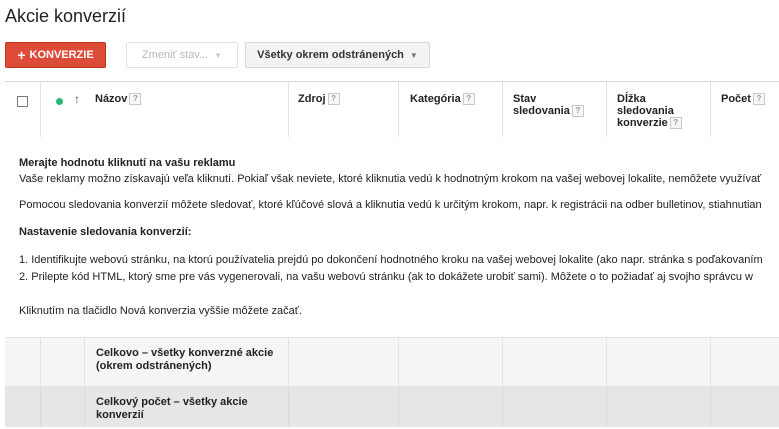  I want to click on notice-heading: Merajte hodnotu kliknutí na vašu reklamu, so click(127, 163).